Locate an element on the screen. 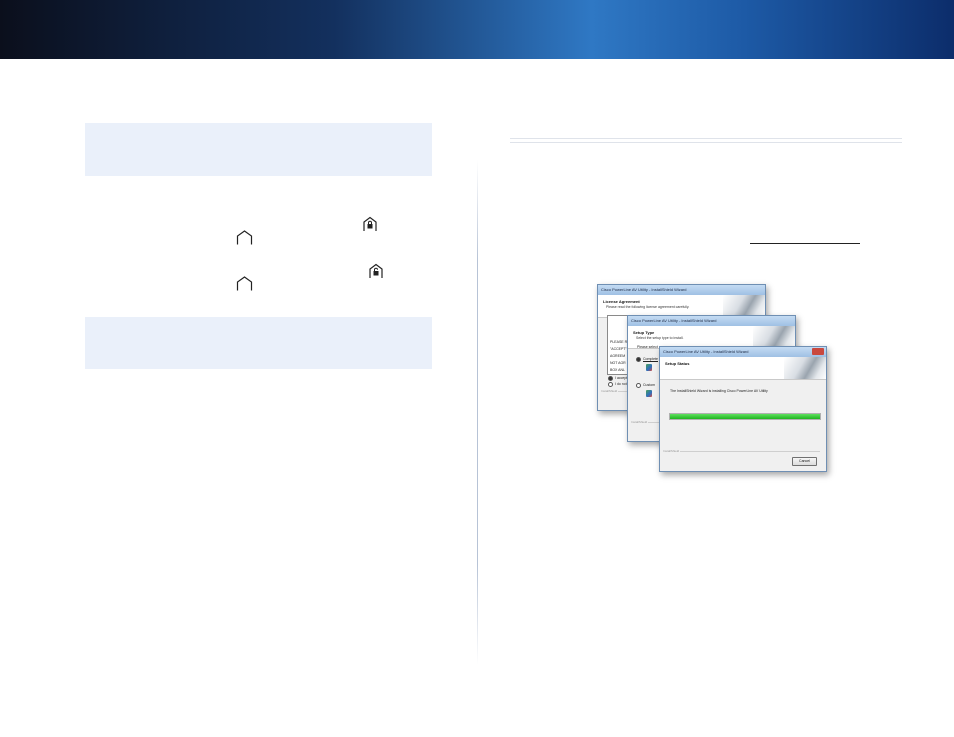 This screenshot has height=737, width=954. column-divider is located at coordinates (477, 412).